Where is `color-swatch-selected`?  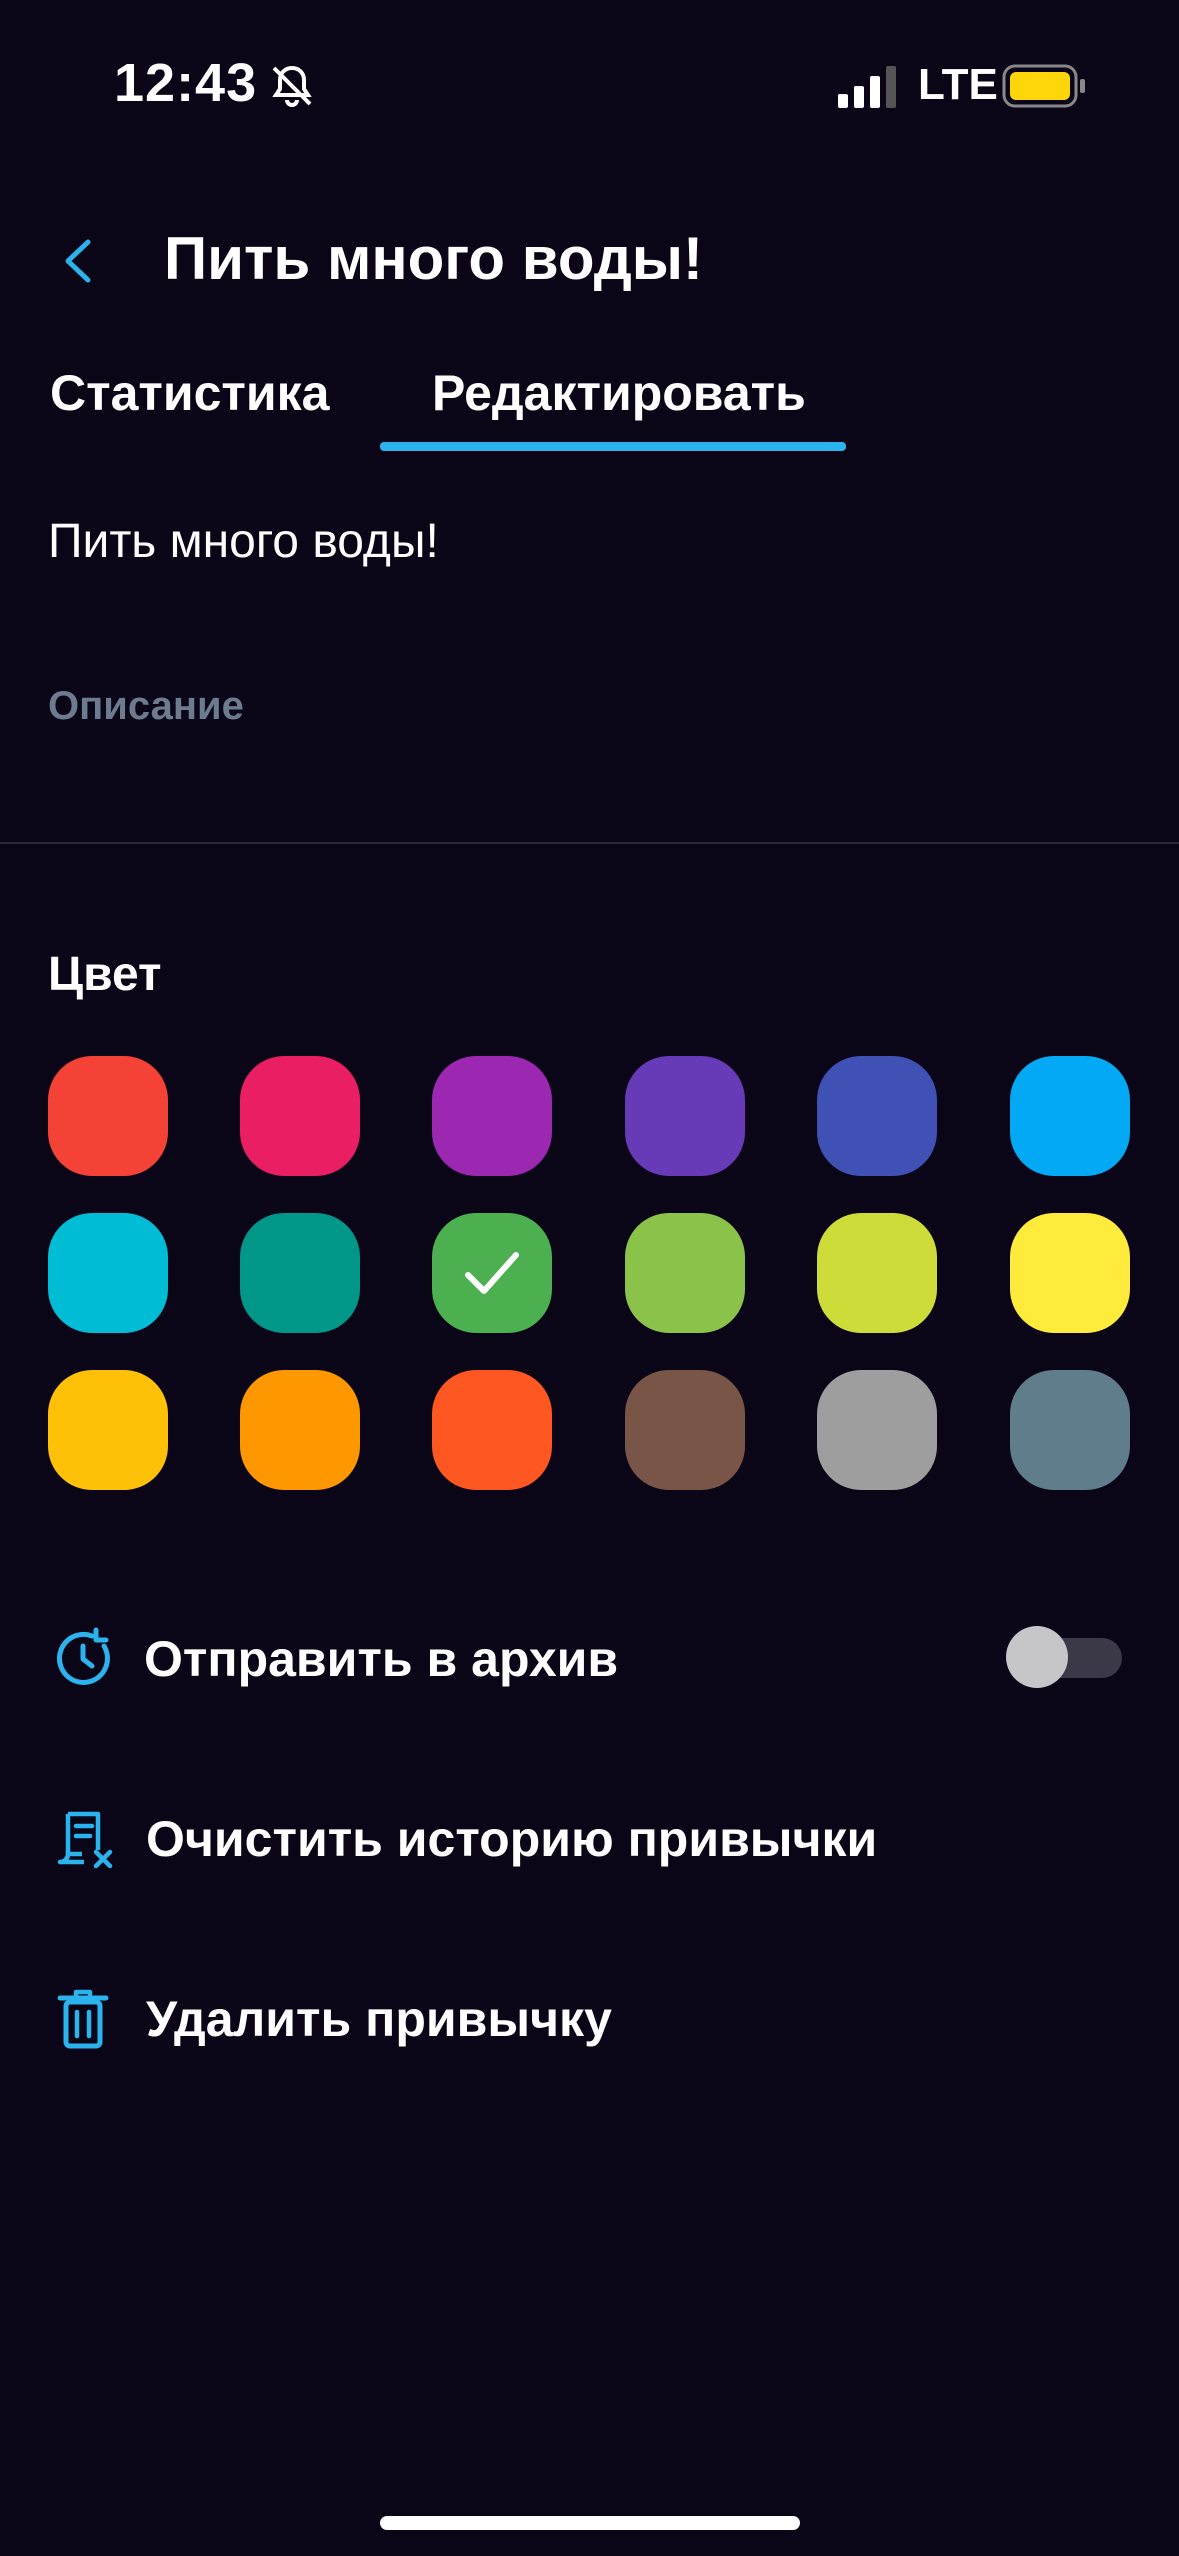 color-swatch-selected is located at coordinates (492, 1273).